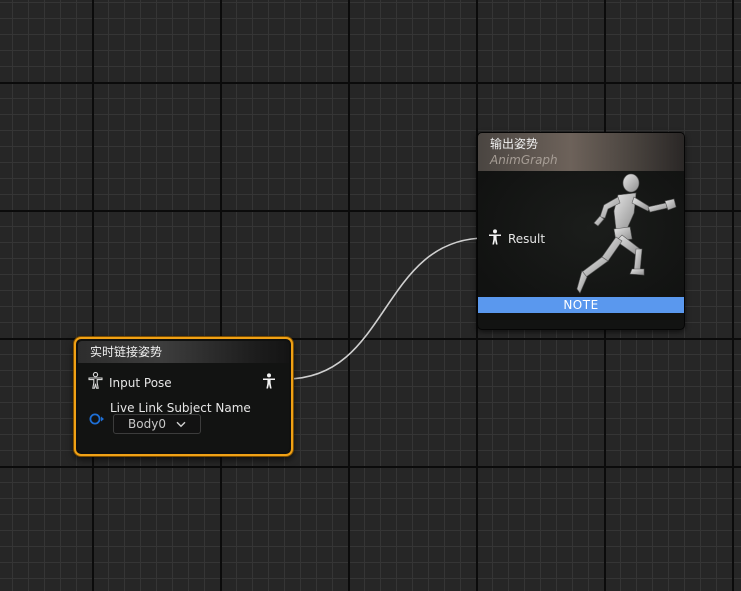  What do you see at coordinates (514, 144) in the screenshot?
I see `output-pose-title: 输出姿势` at bounding box center [514, 144].